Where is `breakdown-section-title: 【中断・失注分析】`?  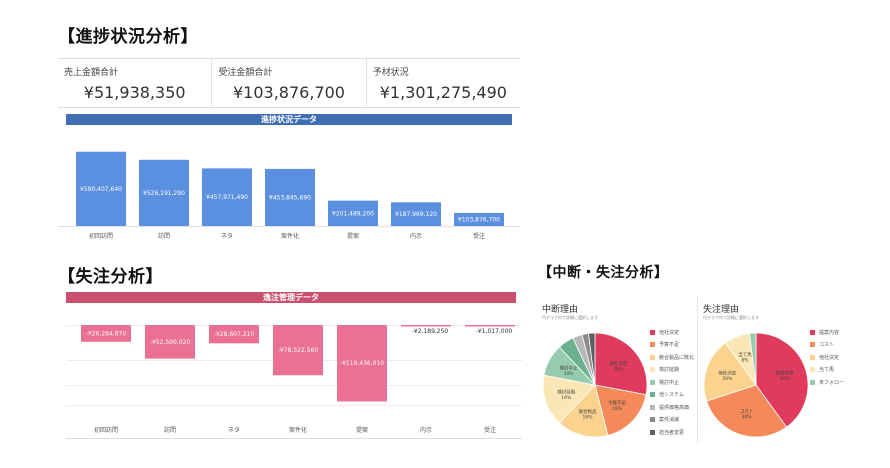
breakdown-section-title: 【中断・失注分析】 is located at coordinates (603, 273).